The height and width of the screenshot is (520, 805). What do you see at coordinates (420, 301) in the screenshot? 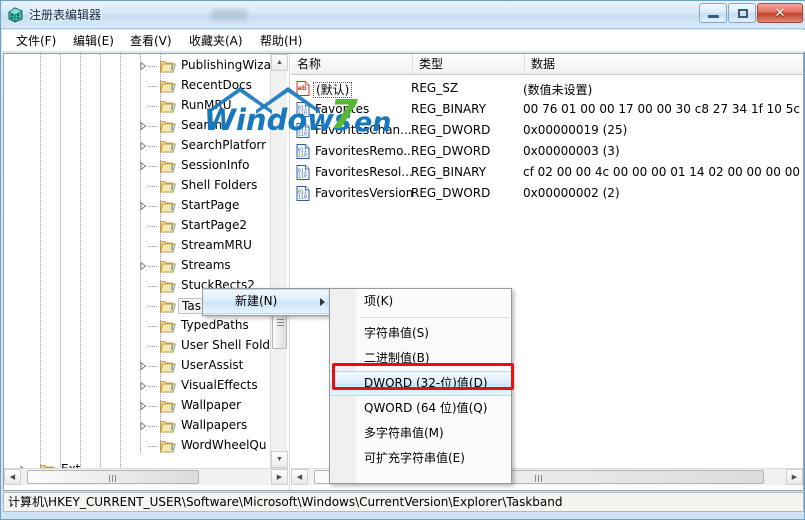
I see `submenu-item-0: 项(K)` at bounding box center [420, 301].